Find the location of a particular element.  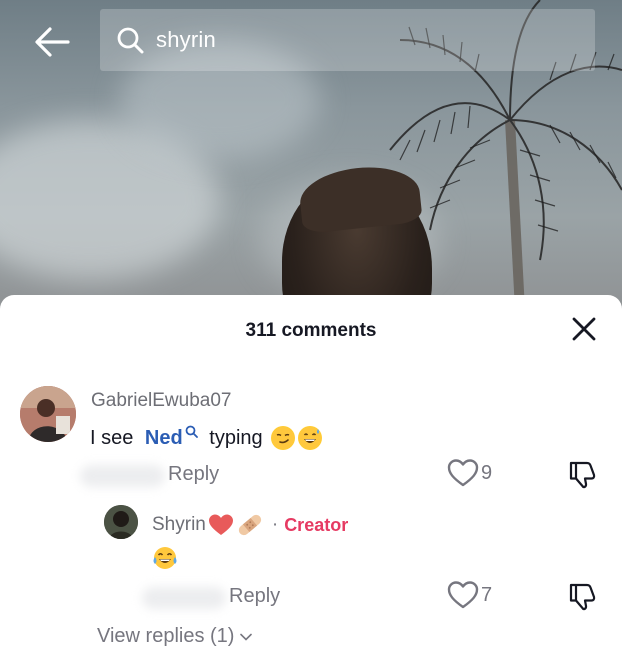

close-icon is located at coordinates (584, 329).